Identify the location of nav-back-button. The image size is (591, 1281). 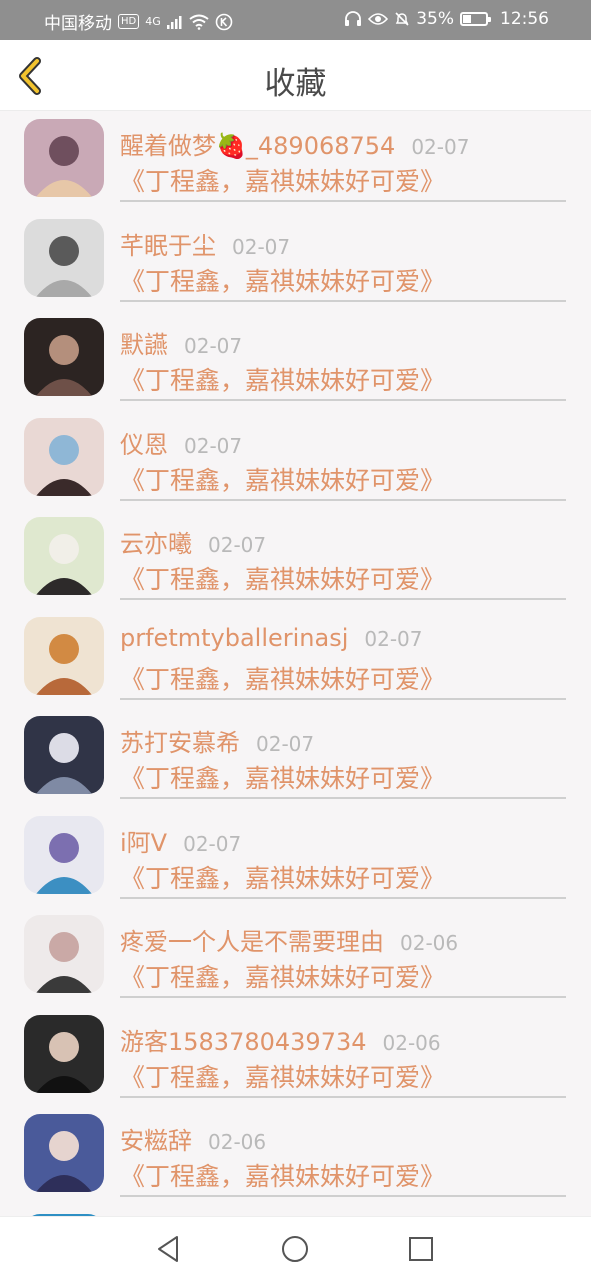
(169, 1249).